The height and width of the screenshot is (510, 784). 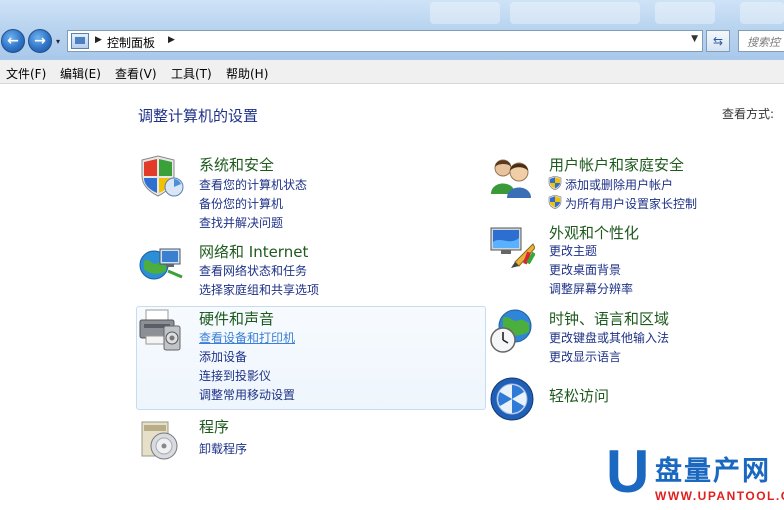 What do you see at coordinates (236, 318) in the screenshot?
I see `category-title-hardware-sound: 硬件和声音` at bounding box center [236, 318].